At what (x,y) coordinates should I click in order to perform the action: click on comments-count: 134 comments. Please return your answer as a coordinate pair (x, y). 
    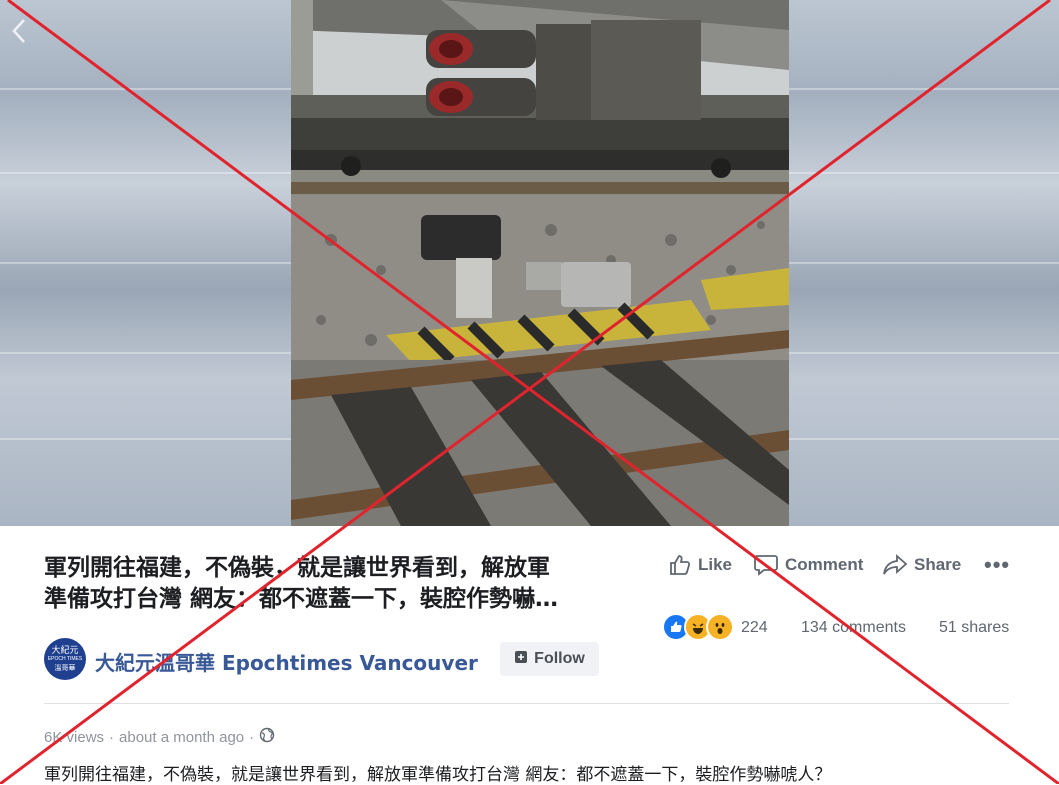
    Looking at the image, I should click on (853, 628).